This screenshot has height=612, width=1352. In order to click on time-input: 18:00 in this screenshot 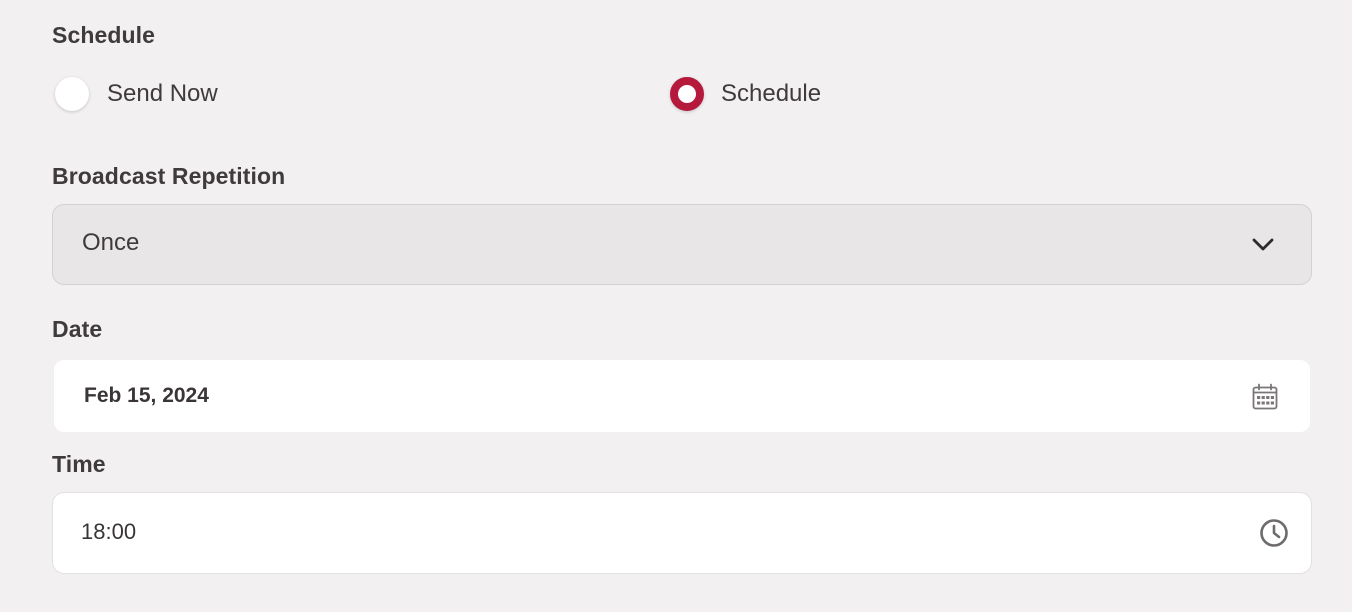, I will do `click(682, 533)`.